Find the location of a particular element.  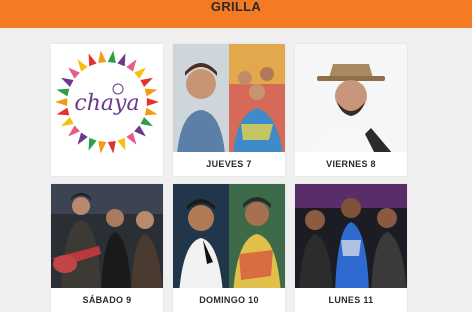

event-day-label: VIERNES 8 is located at coordinates (351, 164).